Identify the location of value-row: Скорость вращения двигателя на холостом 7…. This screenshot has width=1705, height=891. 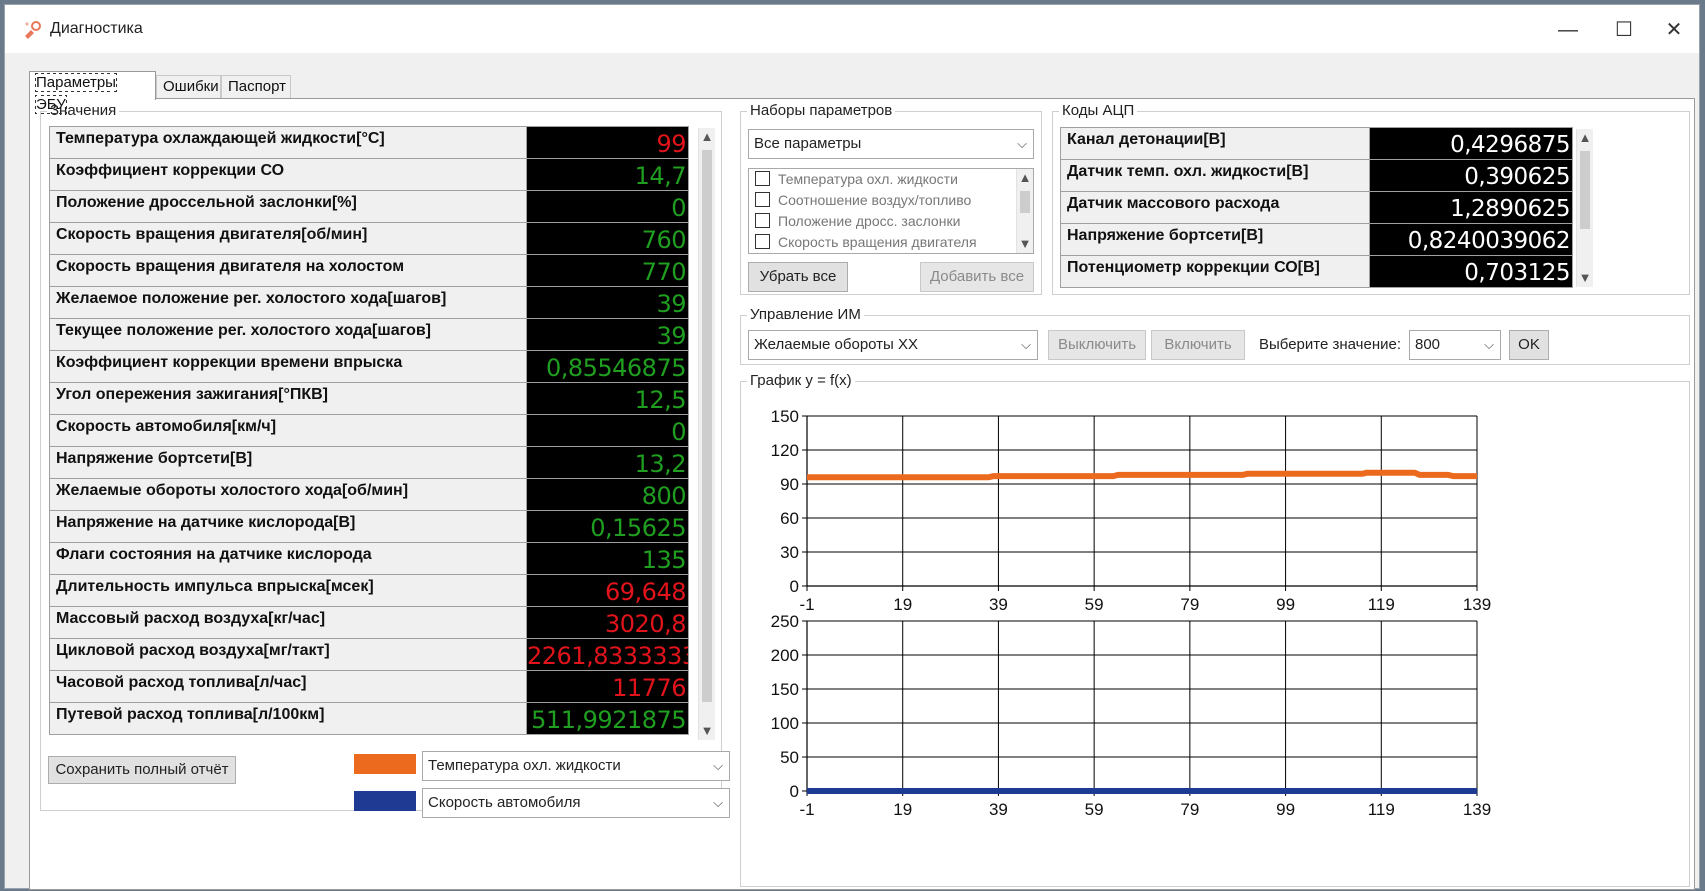
(369, 270).